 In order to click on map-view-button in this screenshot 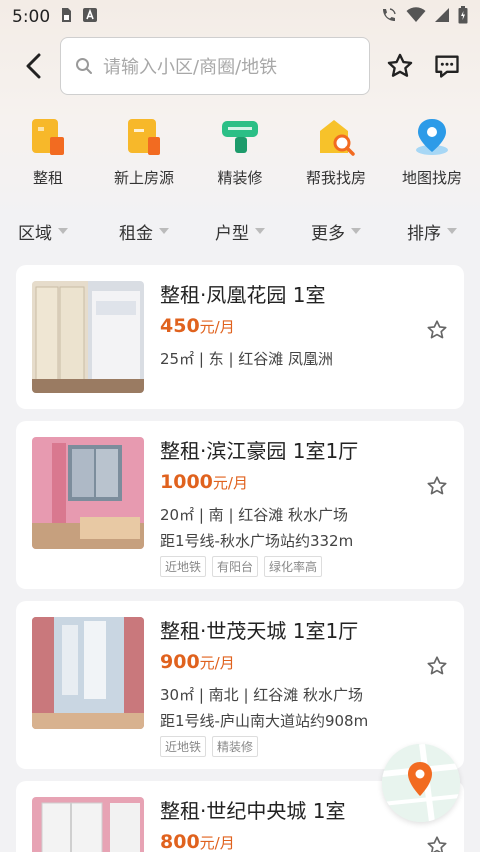, I will do `click(421, 783)`.